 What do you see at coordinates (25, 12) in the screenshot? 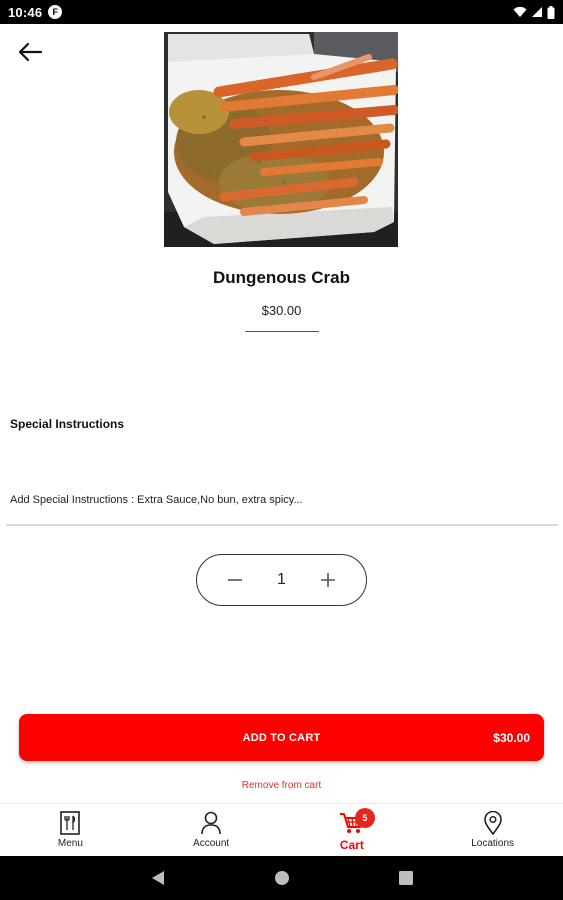
I see `status-time: 10:46` at bounding box center [25, 12].